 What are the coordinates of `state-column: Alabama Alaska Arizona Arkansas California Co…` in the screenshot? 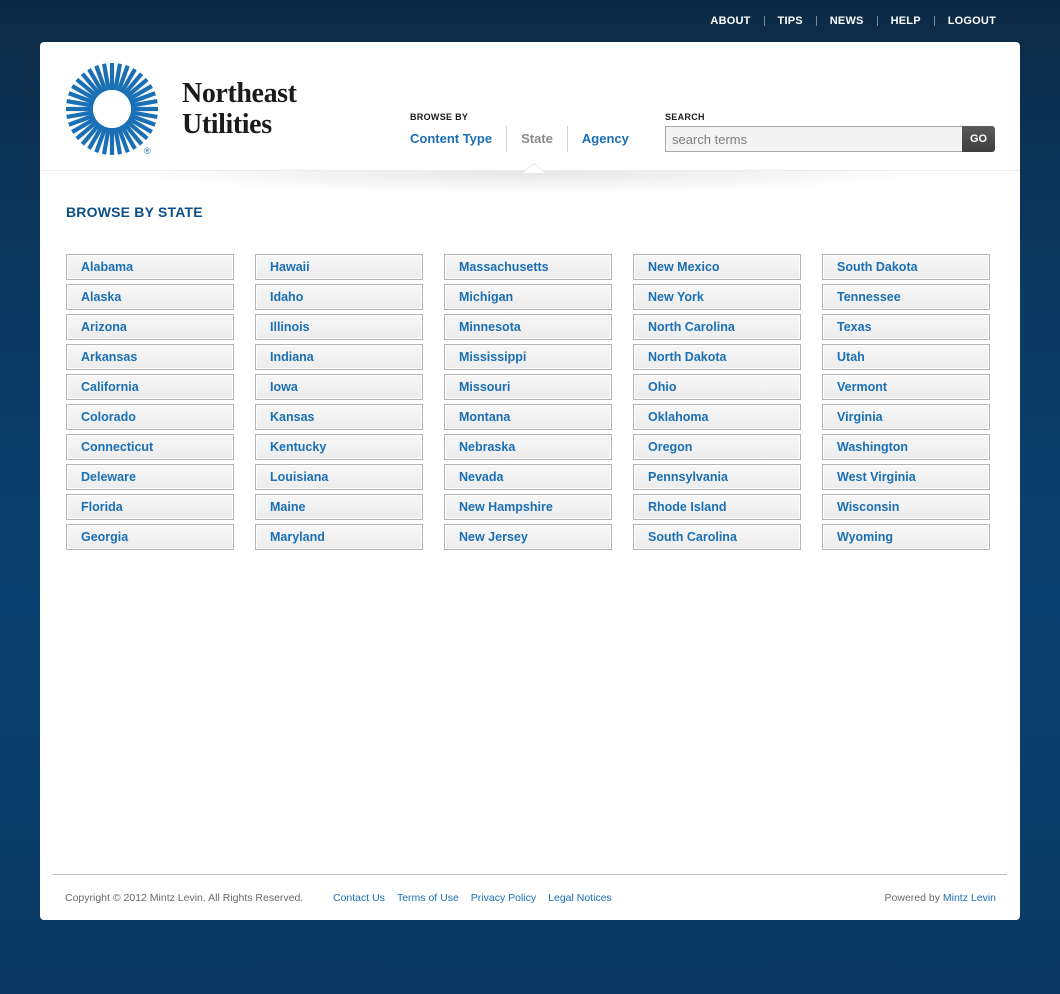 It's located at (150, 404).